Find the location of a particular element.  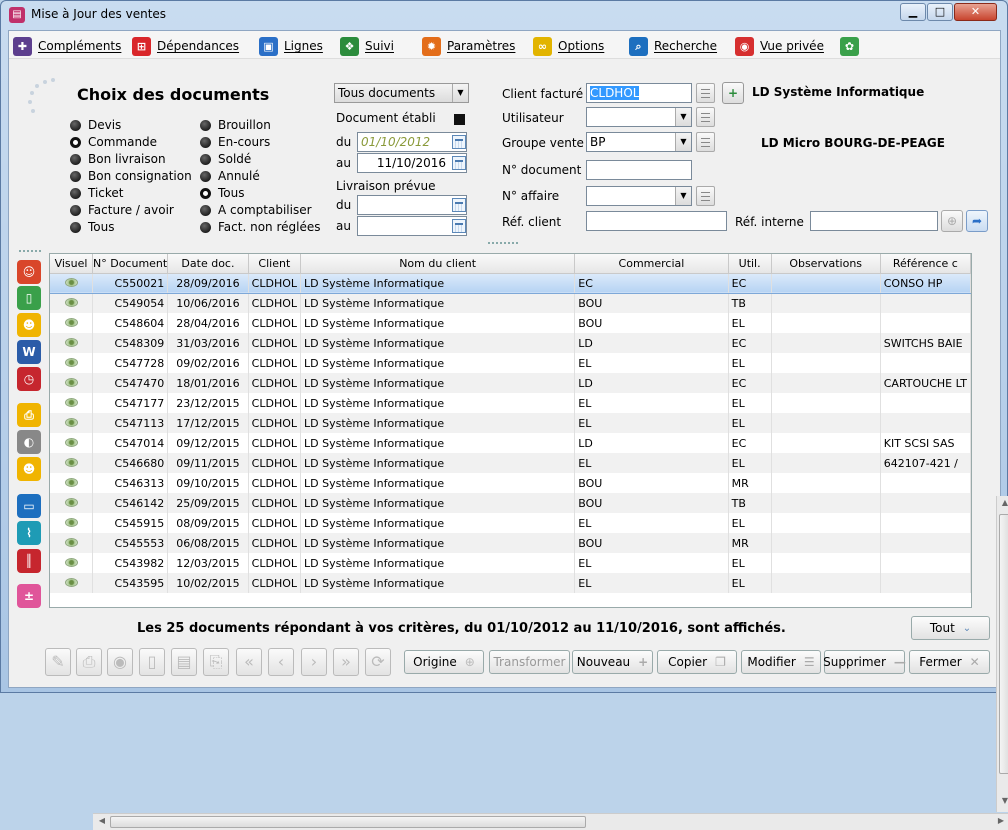

column-header: N° Document is located at coordinates (130, 264).